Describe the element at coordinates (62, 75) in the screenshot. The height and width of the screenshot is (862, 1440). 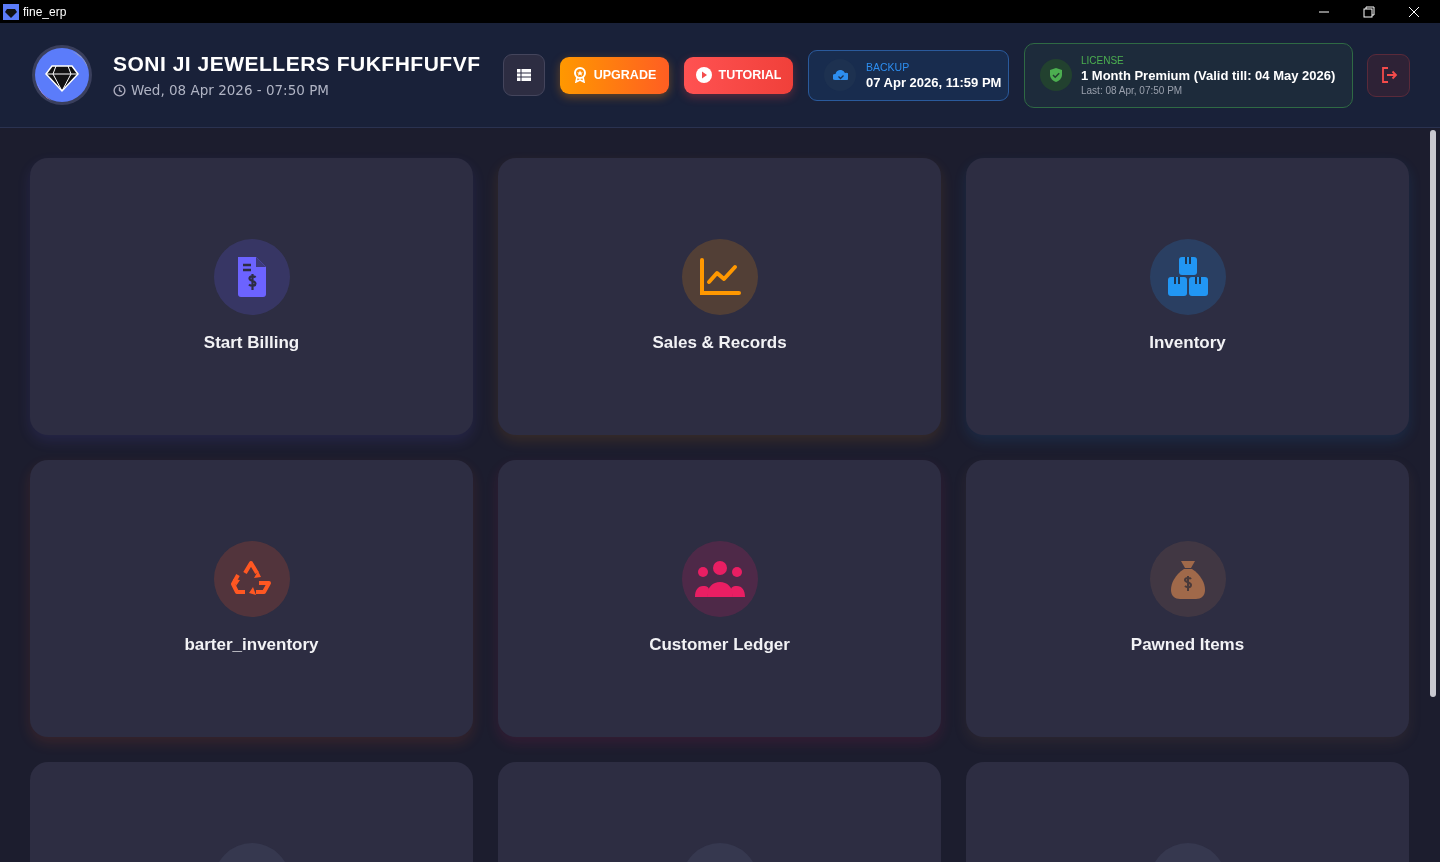
I see `diamond-logo-icon` at that location.